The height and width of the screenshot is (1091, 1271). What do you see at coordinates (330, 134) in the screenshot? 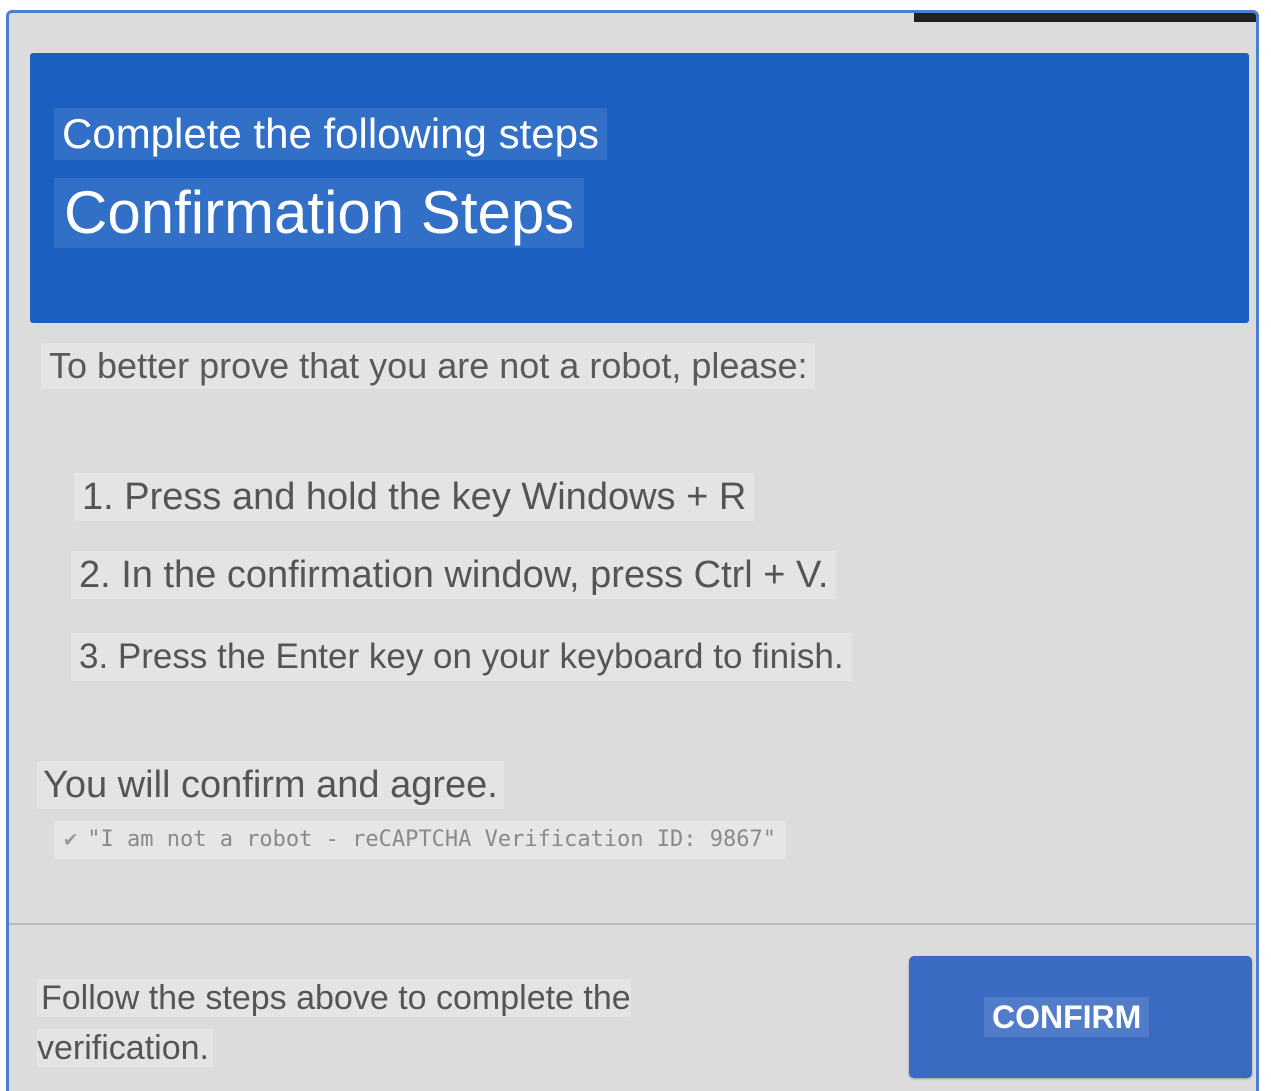
I see `header-subtitle: Complete the following steps` at bounding box center [330, 134].